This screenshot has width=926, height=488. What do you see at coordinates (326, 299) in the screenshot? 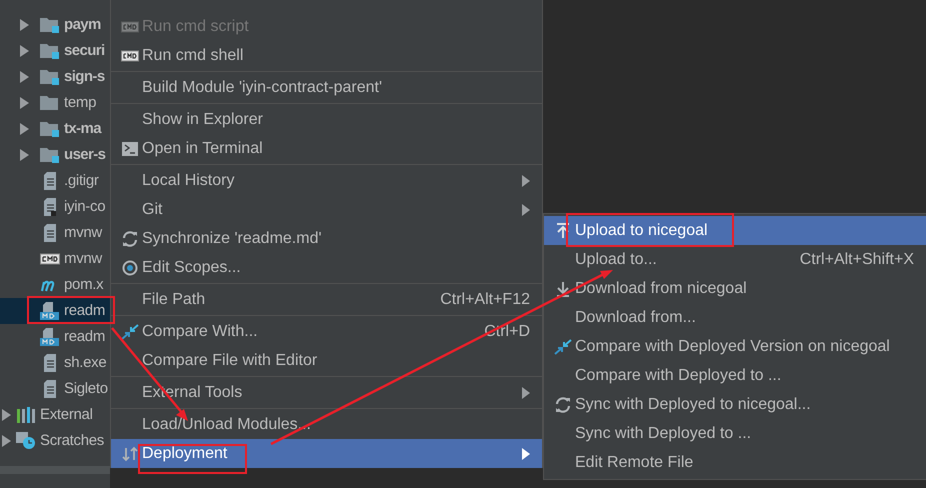
I see `menu-item: File Path Ctrl+Alt+F12` at bounding box center [326, 299].